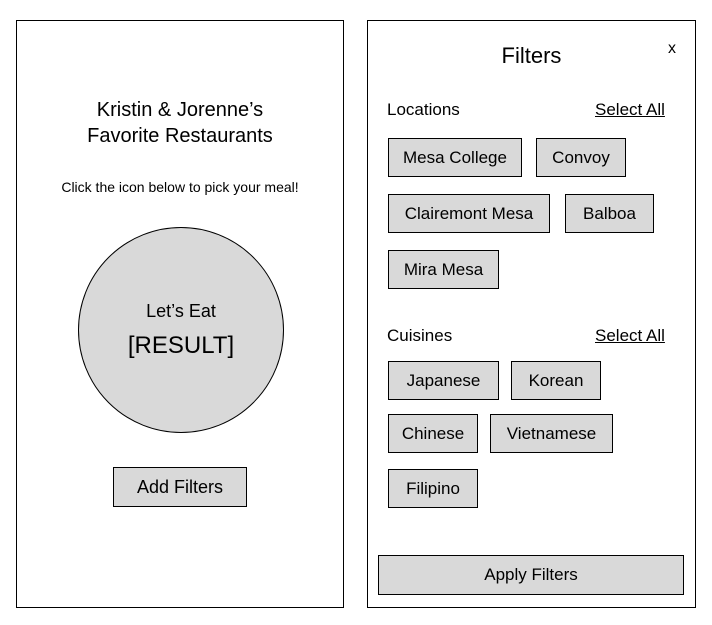 This screenshot has width=712, height=625. What do you see at coordinates (180, 136) in the screenshot?
I see `page-title-line-2: Favorite Restaurants` at bounding box center [180, 136].